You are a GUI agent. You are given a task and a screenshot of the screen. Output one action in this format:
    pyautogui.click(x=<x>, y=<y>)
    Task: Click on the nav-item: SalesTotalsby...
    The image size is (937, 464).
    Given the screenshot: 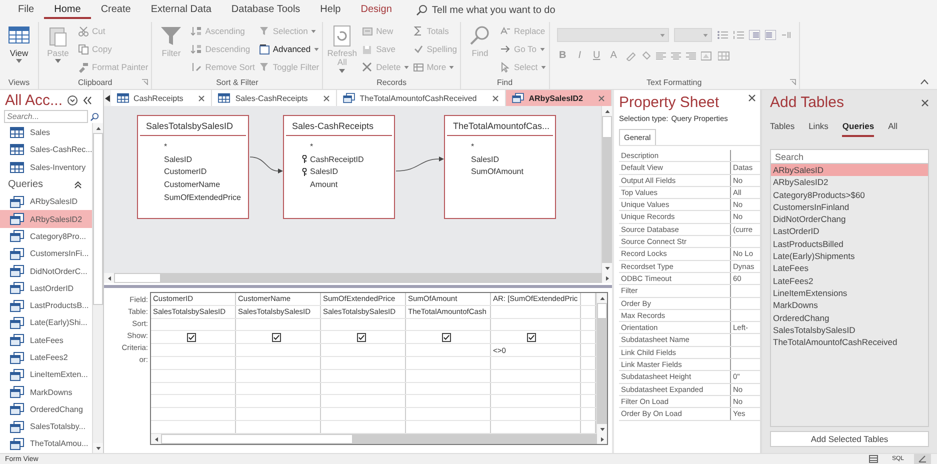 What is the action you would take?
    pyautogui.click(x=46, y=427)
    